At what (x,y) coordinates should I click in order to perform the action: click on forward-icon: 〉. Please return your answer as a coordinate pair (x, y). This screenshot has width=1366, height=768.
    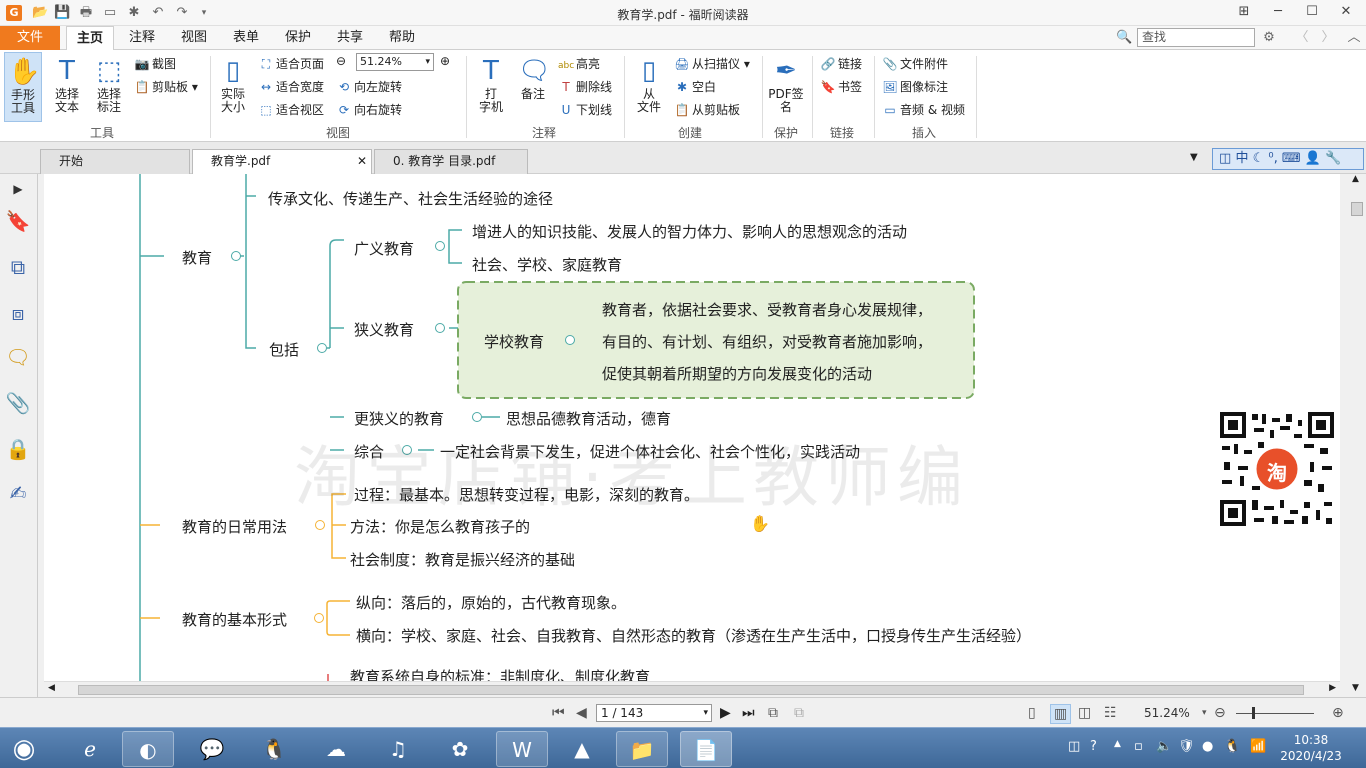
    Looking at the image, I should click on (1328, 38).